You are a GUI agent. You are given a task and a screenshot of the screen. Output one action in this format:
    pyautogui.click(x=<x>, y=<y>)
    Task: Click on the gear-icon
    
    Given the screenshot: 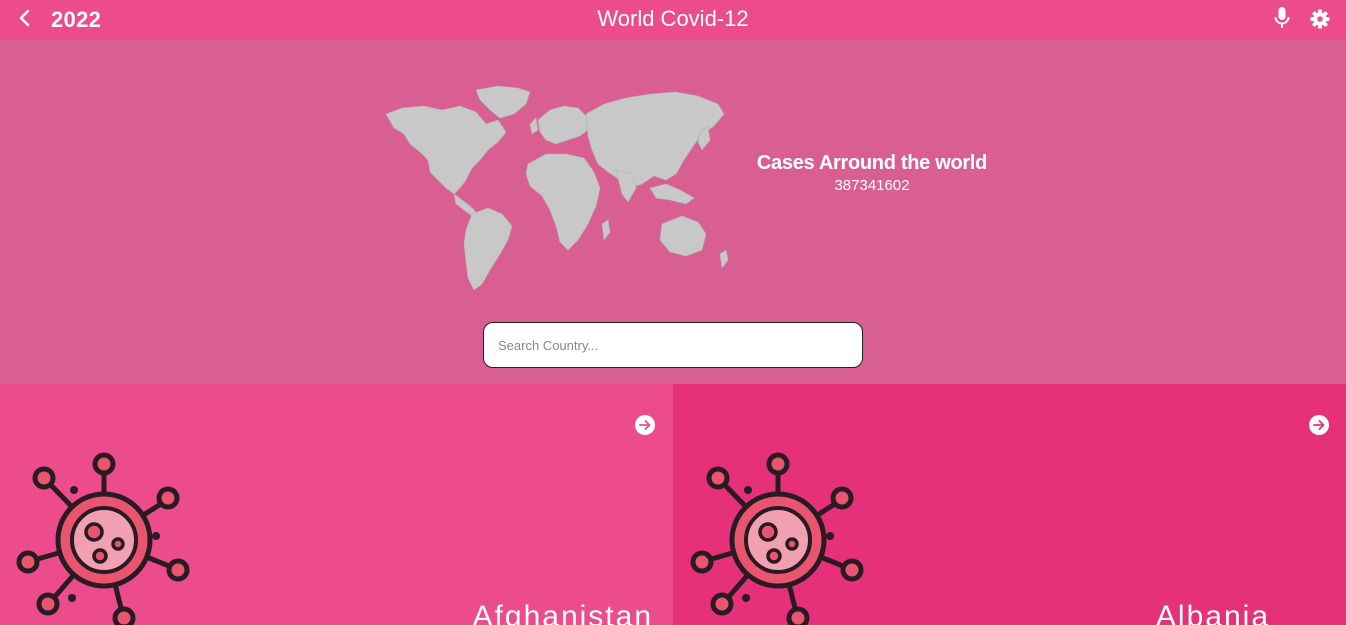 What is the action you would take?
    pyautogui.click(x=1320, y=19)
    